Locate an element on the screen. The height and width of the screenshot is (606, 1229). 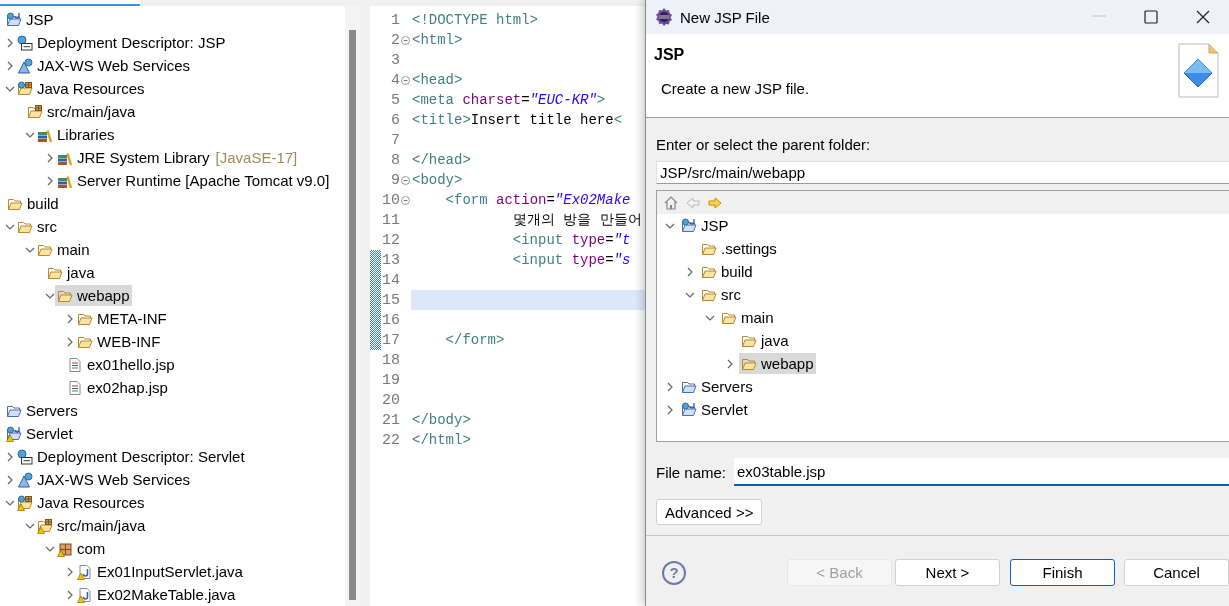
field-label: Enter or select the parent folder: is located at coordinates (764, 145).